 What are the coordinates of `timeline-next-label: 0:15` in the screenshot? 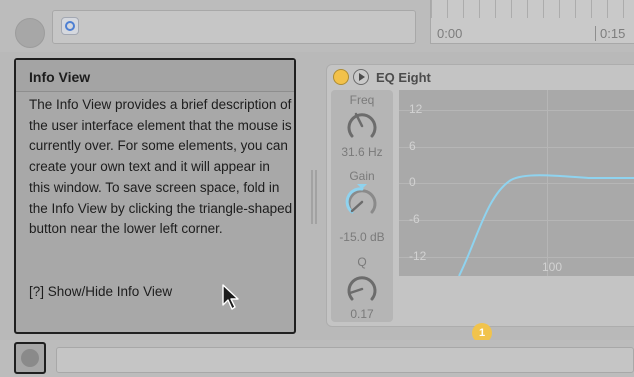 It's located at (610, 33).